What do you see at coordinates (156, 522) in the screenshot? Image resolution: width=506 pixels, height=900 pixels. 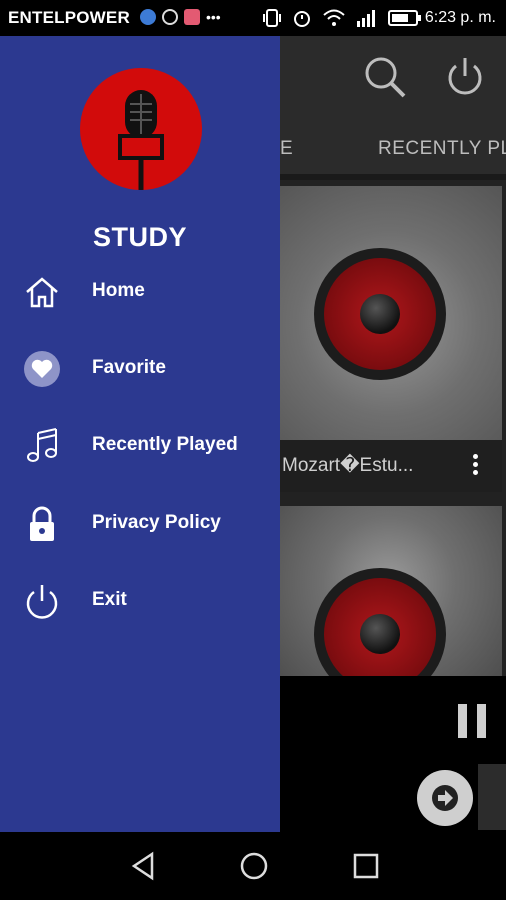 I see `drawer-item-label: Privacy Policy` at bounding box center [156, 522].